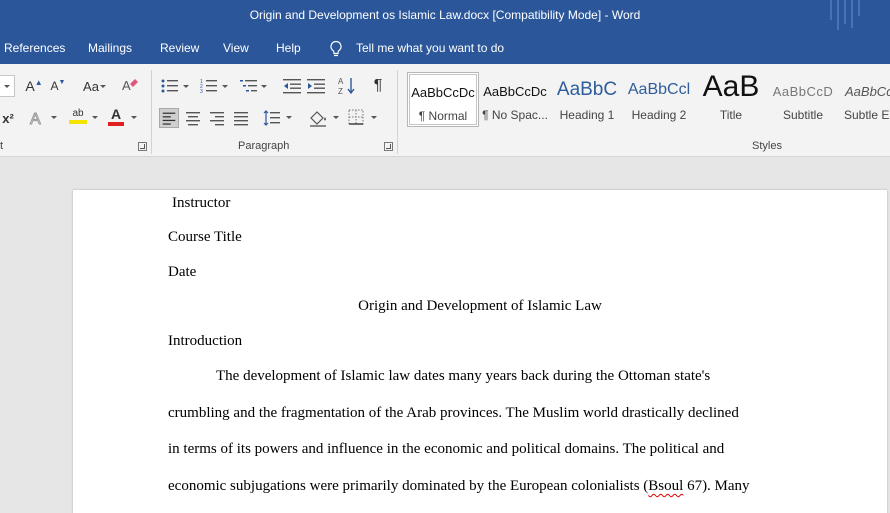 This screenshot has width=890, height=513. Describe the element at coordinates (864, 99) in the screenshot. I see `style-subtle-emphasis: AaBbCcl Subtle En` at that location.